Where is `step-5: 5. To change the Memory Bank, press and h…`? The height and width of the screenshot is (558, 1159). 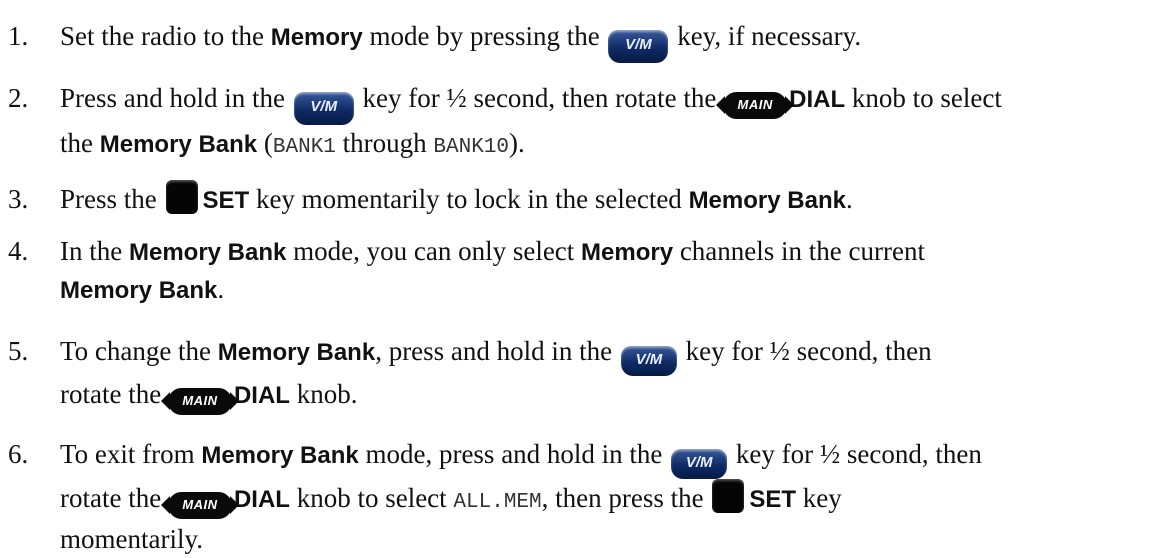 step-5: 5. To change the Memory Bank, press and h… is located at coordinates (578, 374).